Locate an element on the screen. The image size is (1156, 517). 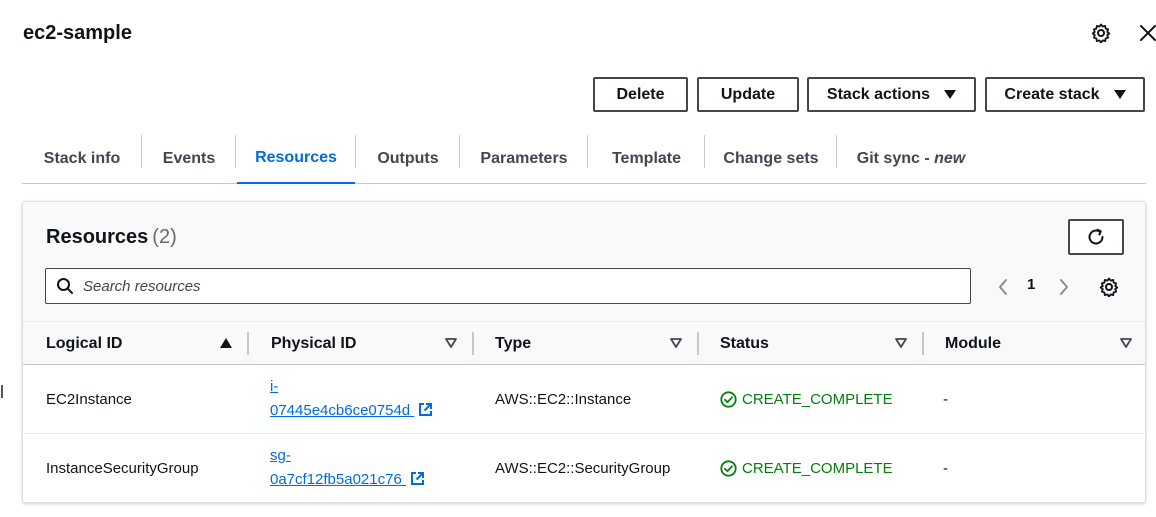
tab-label: Parameters is located at coordinates (524, 158).